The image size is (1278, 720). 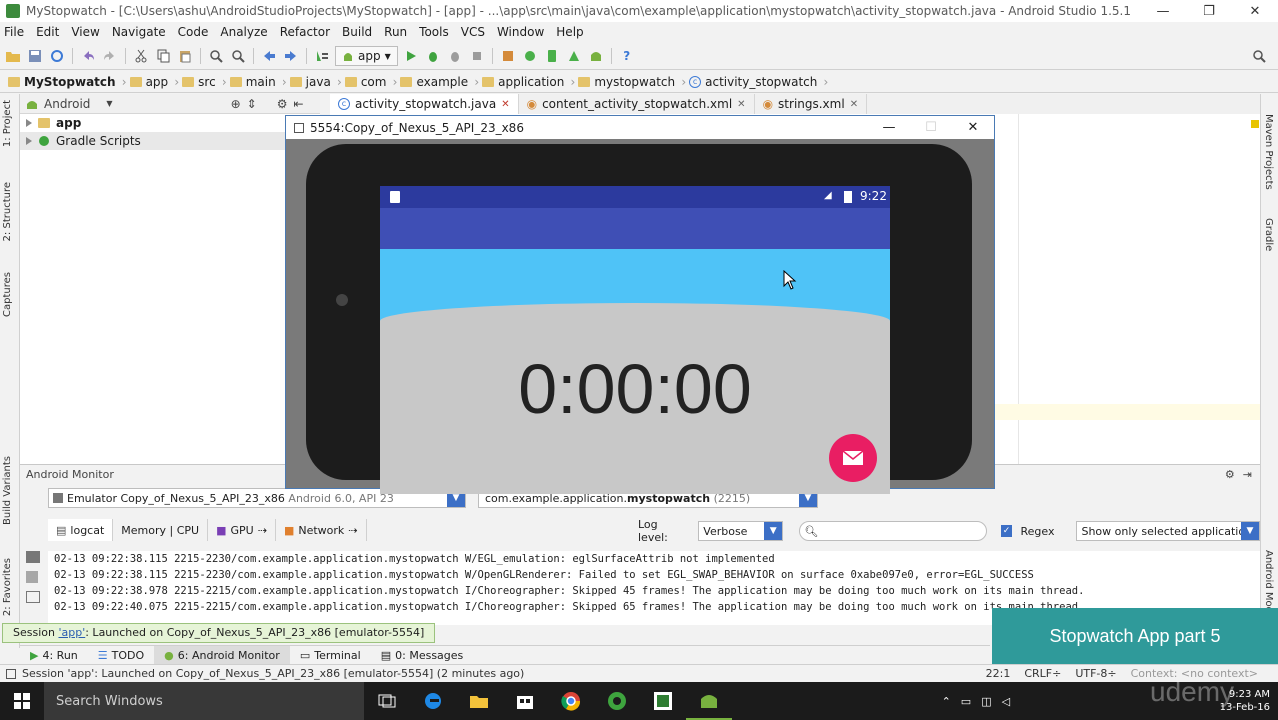 What do you see at coordinates (1209, 11) in the screenshot?
I see `restore-button: ❐` at bounding box center [1209, 11].